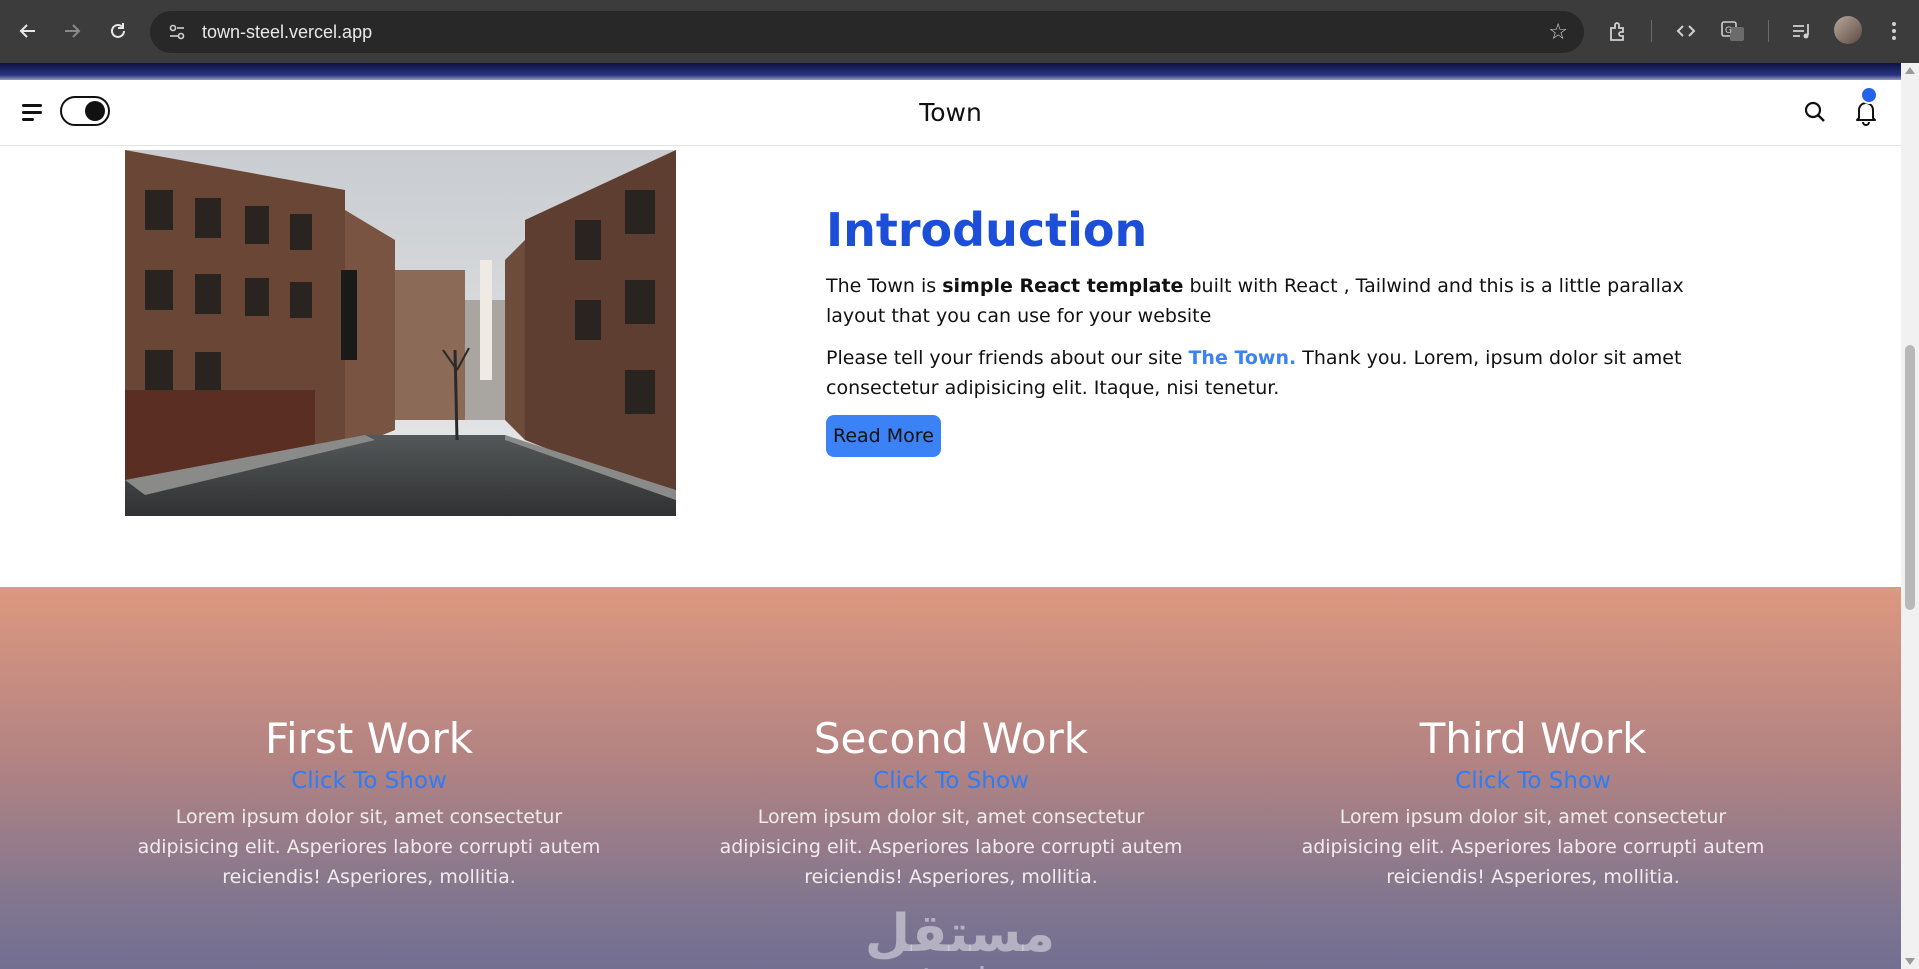 Image resolution: width=1919 pixels, height=969 pixels. What do you see at coordinates (884, 286) in the screenshot?
I see `intro-text: The Town is` at bounding box center [884, 286].